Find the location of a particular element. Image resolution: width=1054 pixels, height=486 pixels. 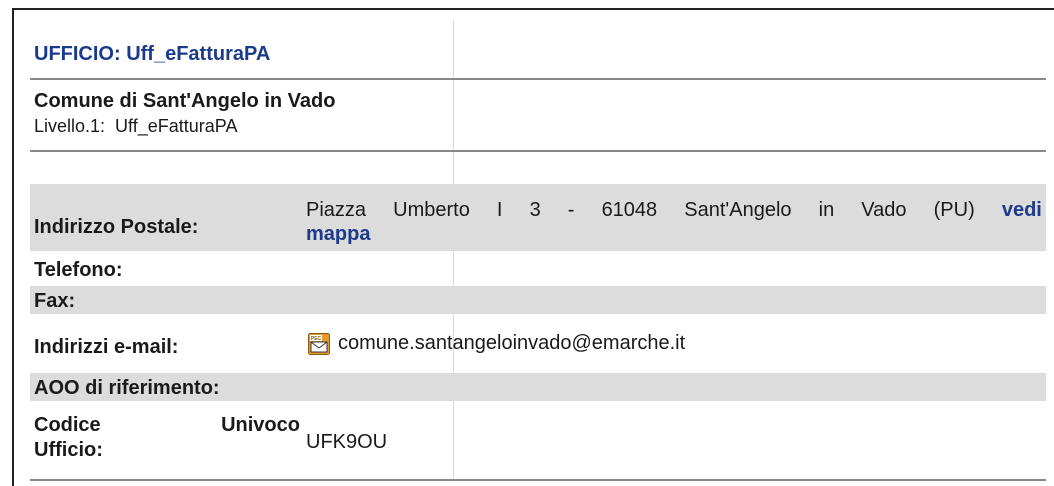

address-word: Piazza is located at coordinates (336, 210).